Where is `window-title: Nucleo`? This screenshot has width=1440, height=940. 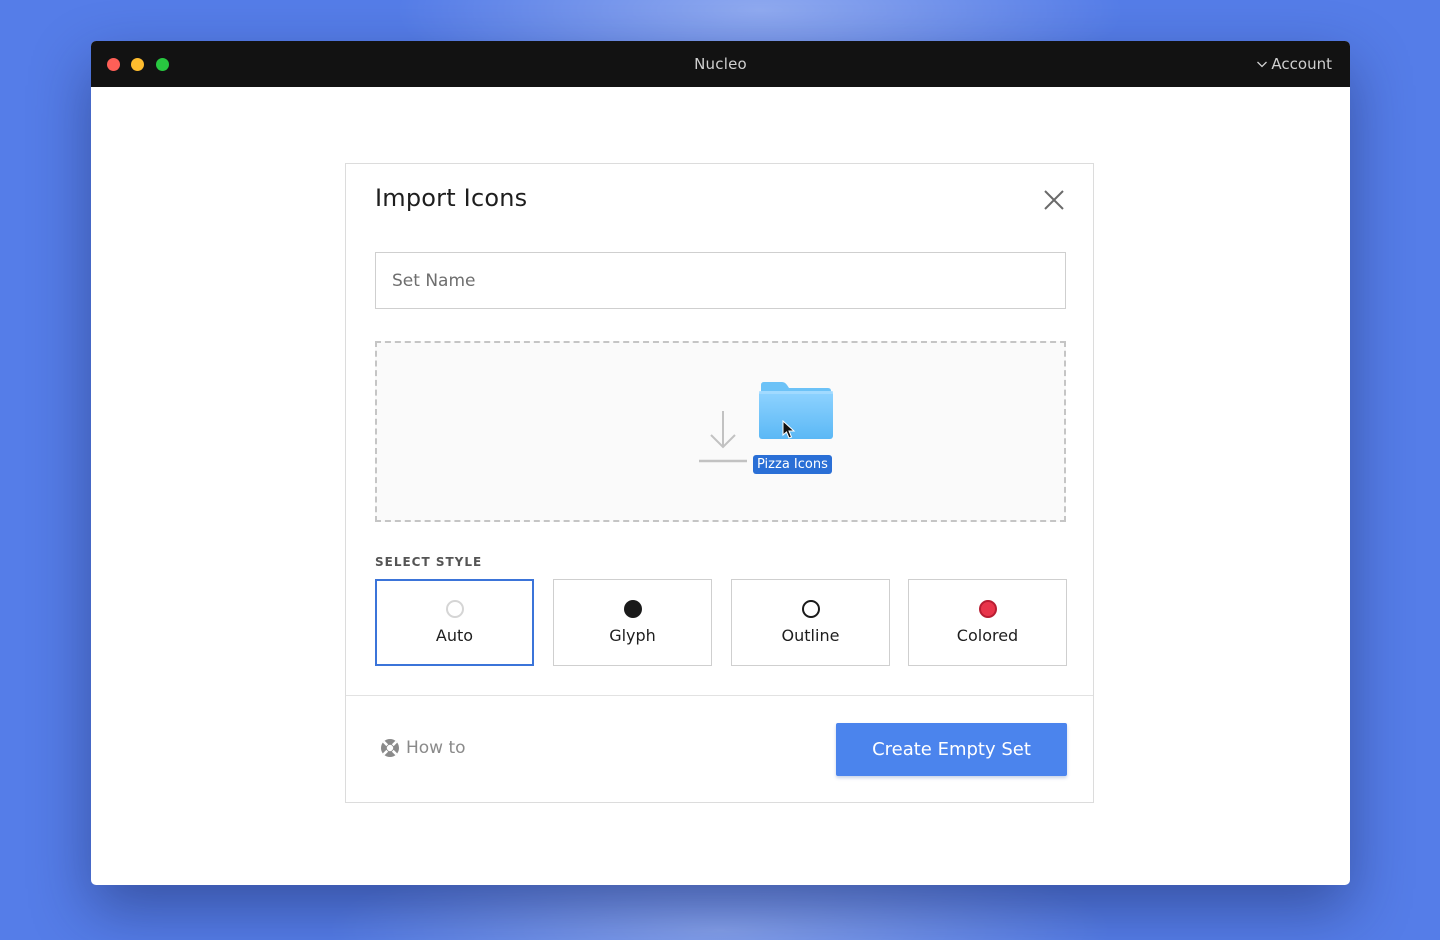
window-title: Nucleo is located at coordinates (720, 64).